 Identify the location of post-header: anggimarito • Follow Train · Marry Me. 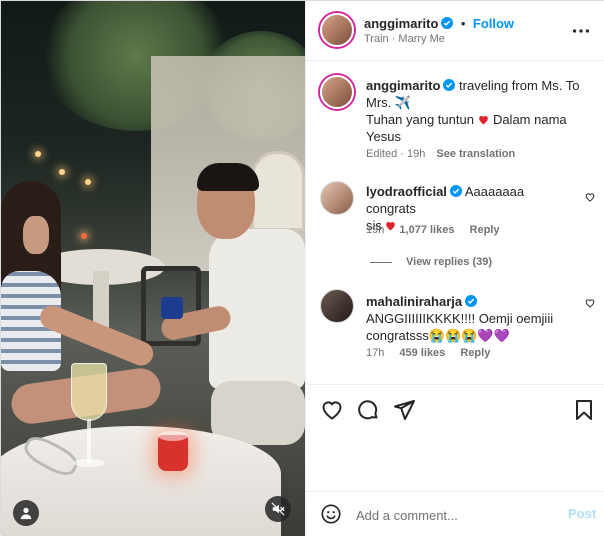
(455, 31).